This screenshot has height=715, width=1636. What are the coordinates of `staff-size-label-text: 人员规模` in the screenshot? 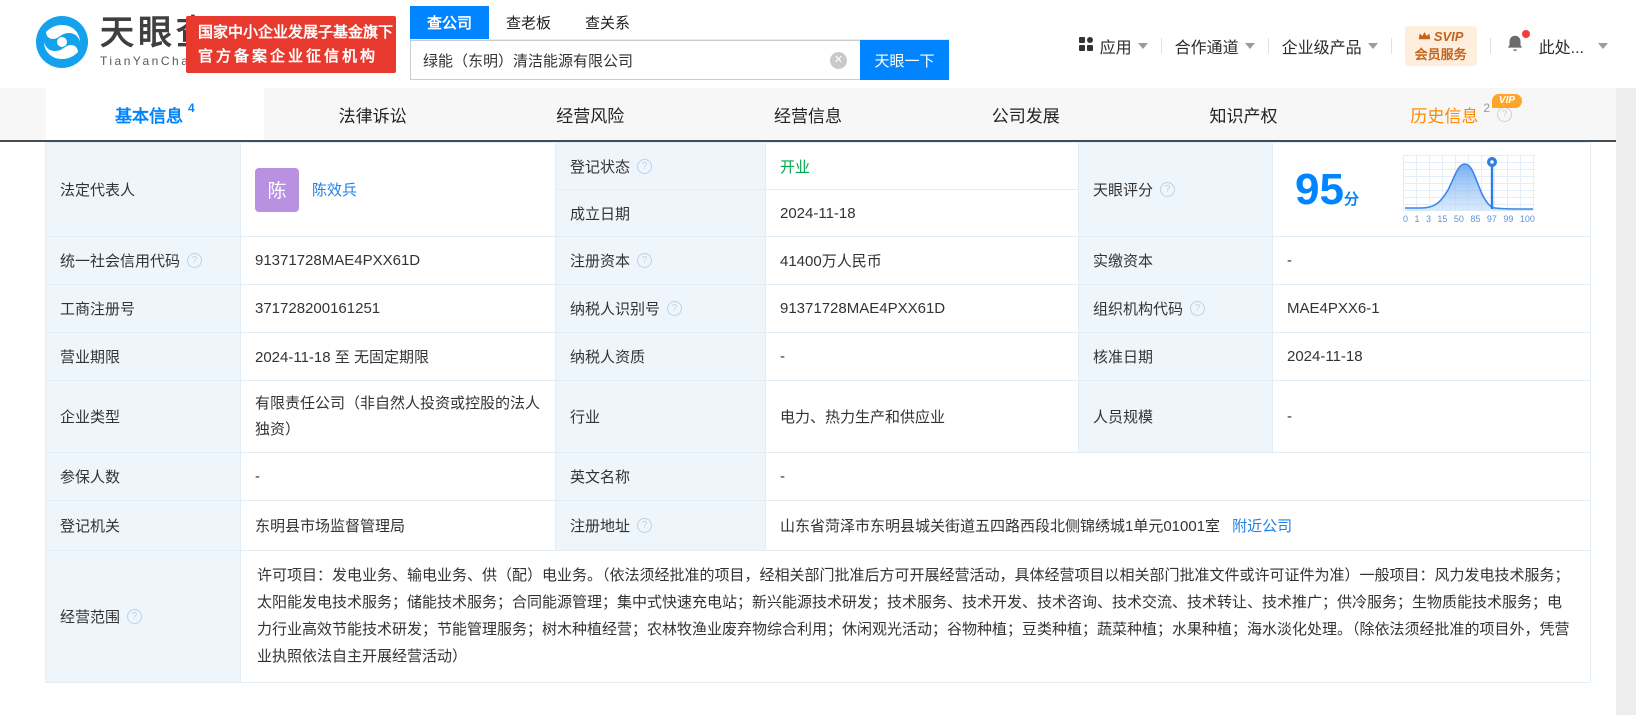 It's located at (1123, 417).